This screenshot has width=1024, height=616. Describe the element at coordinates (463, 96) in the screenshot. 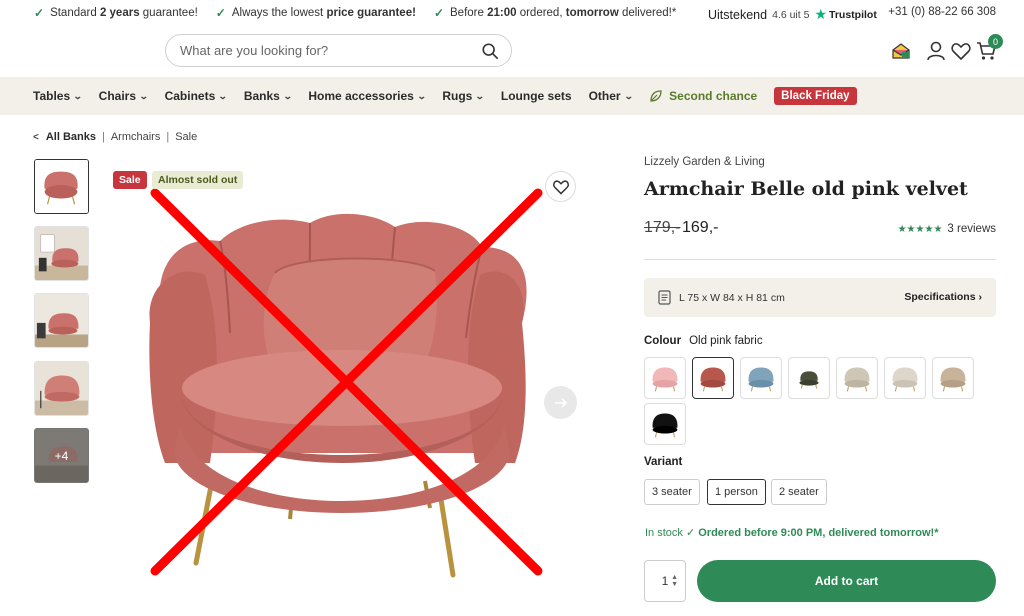

I see `nav-item-rugs: Rugs ⌄` at that location.